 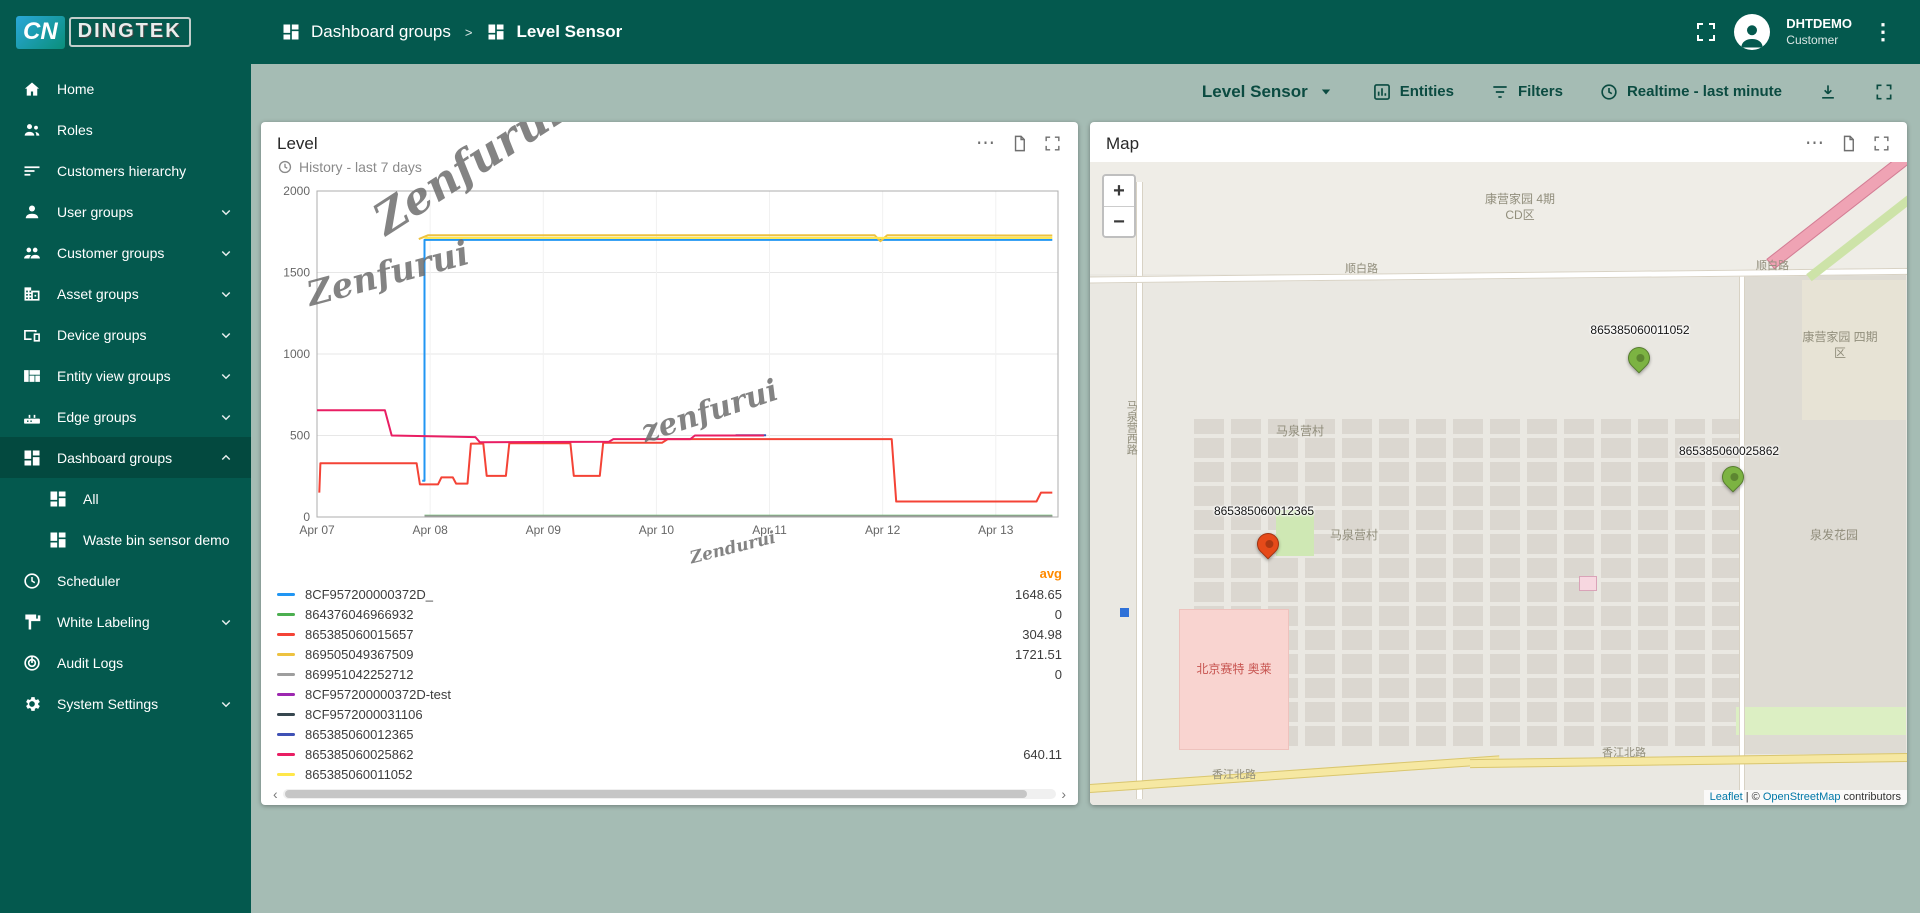 What do you see at coordinates (32, 335) in the screenshot?
I see `devices-icon` at bounding box center [32, 335].